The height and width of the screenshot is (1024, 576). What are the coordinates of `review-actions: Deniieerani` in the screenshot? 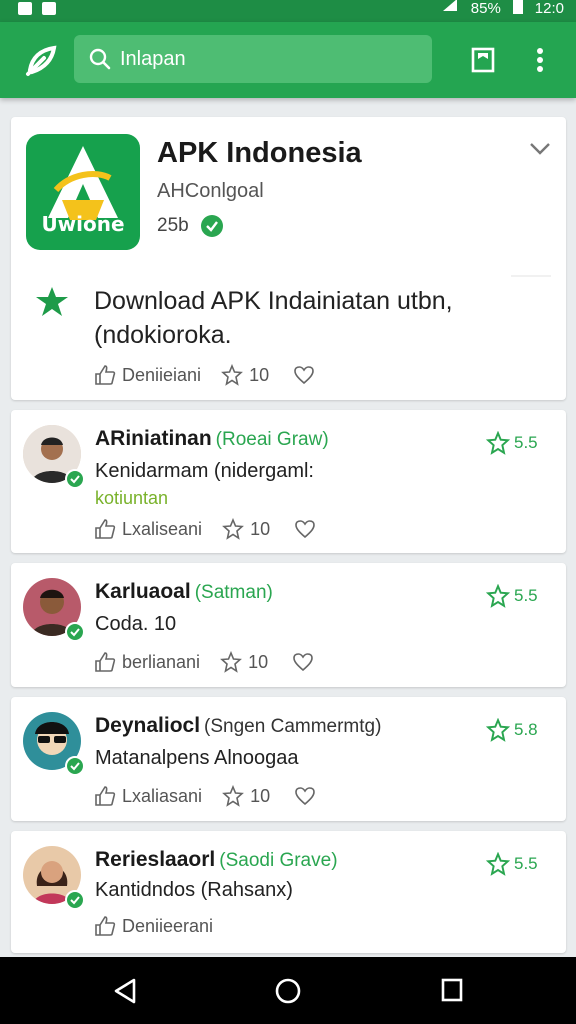 It's located at (153, 926).